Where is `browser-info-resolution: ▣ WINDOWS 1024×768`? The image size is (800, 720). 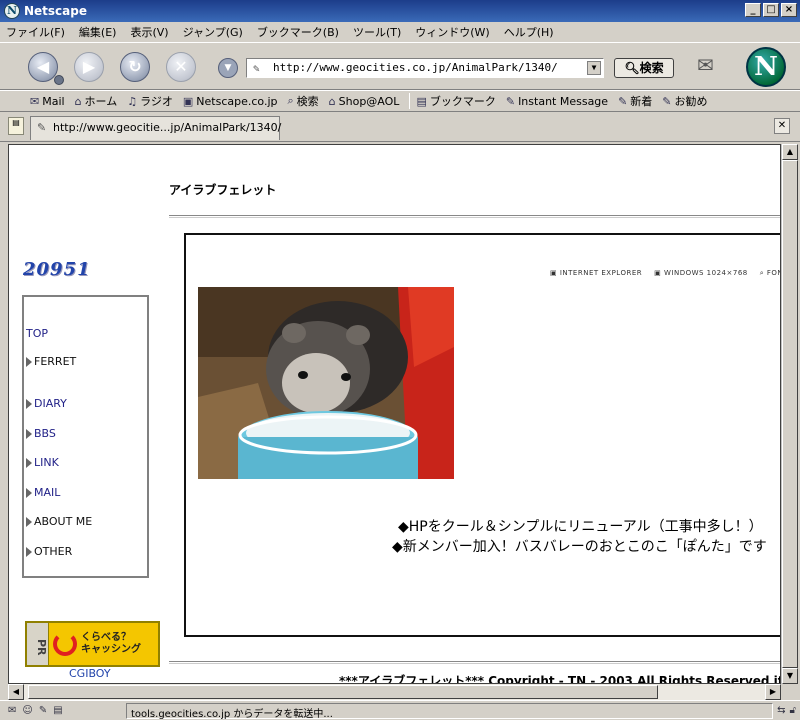
browser-info-resolution: ▣ WINDOWS 1024×768 is located at coordinates (701, 273).